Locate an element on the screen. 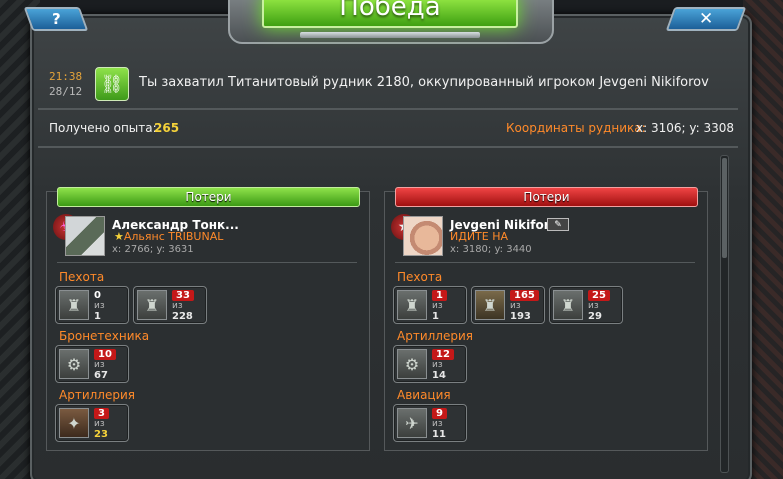 This screenshot has height=479, width=783. unit-card: ♜ 165 из 193 is located at coordinates (508, 305).